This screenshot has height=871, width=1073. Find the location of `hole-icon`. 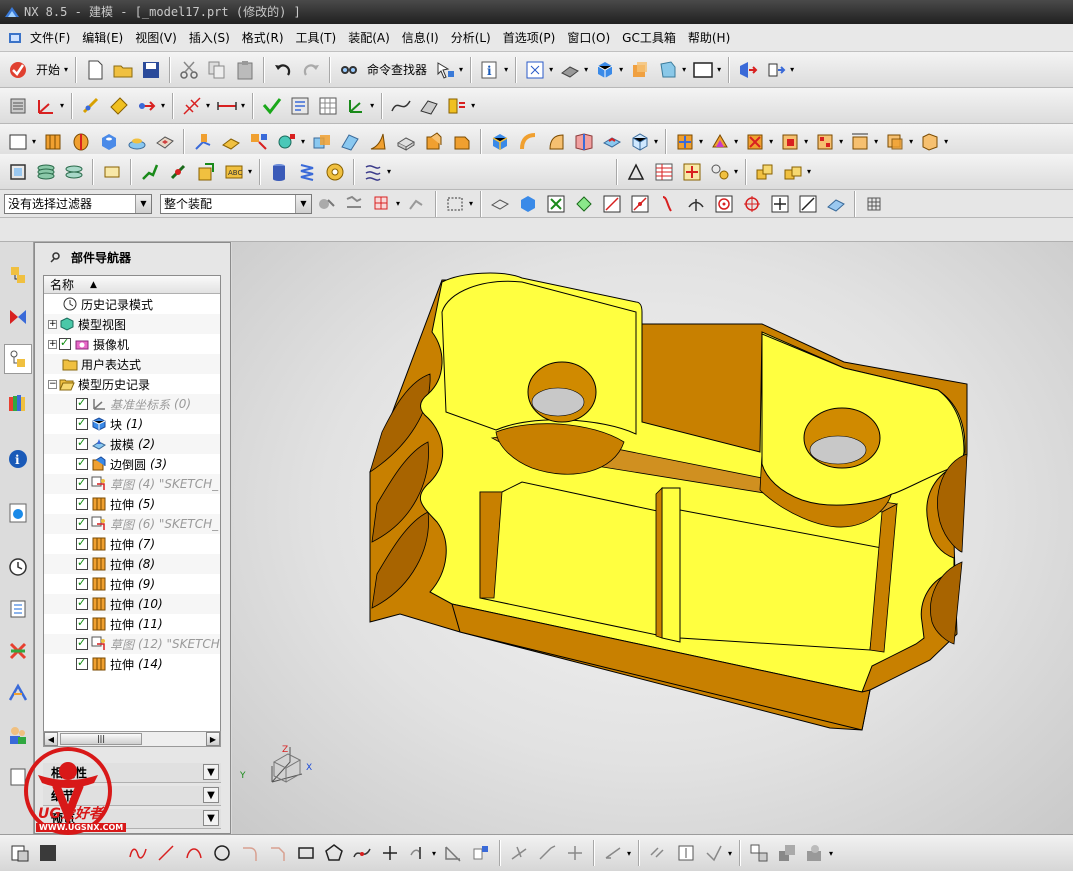

hole-icon is located at coordinates (109, 142).